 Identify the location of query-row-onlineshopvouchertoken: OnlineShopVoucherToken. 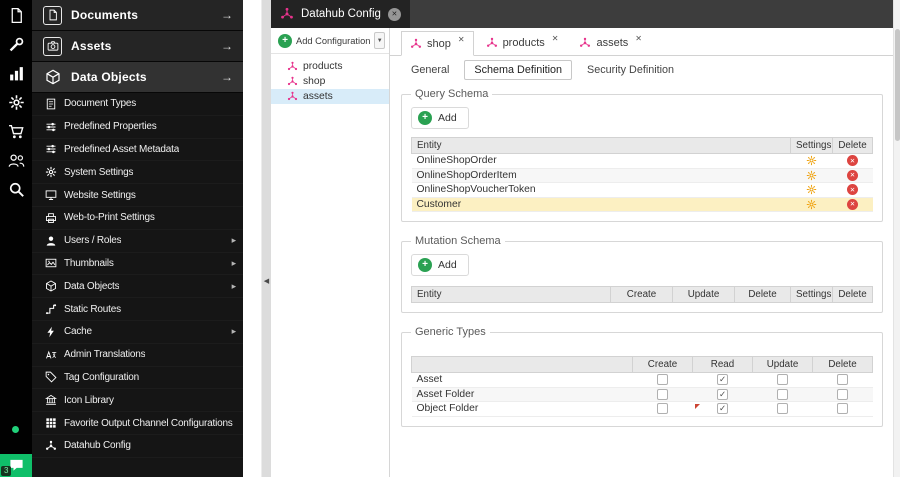
(642, 190).